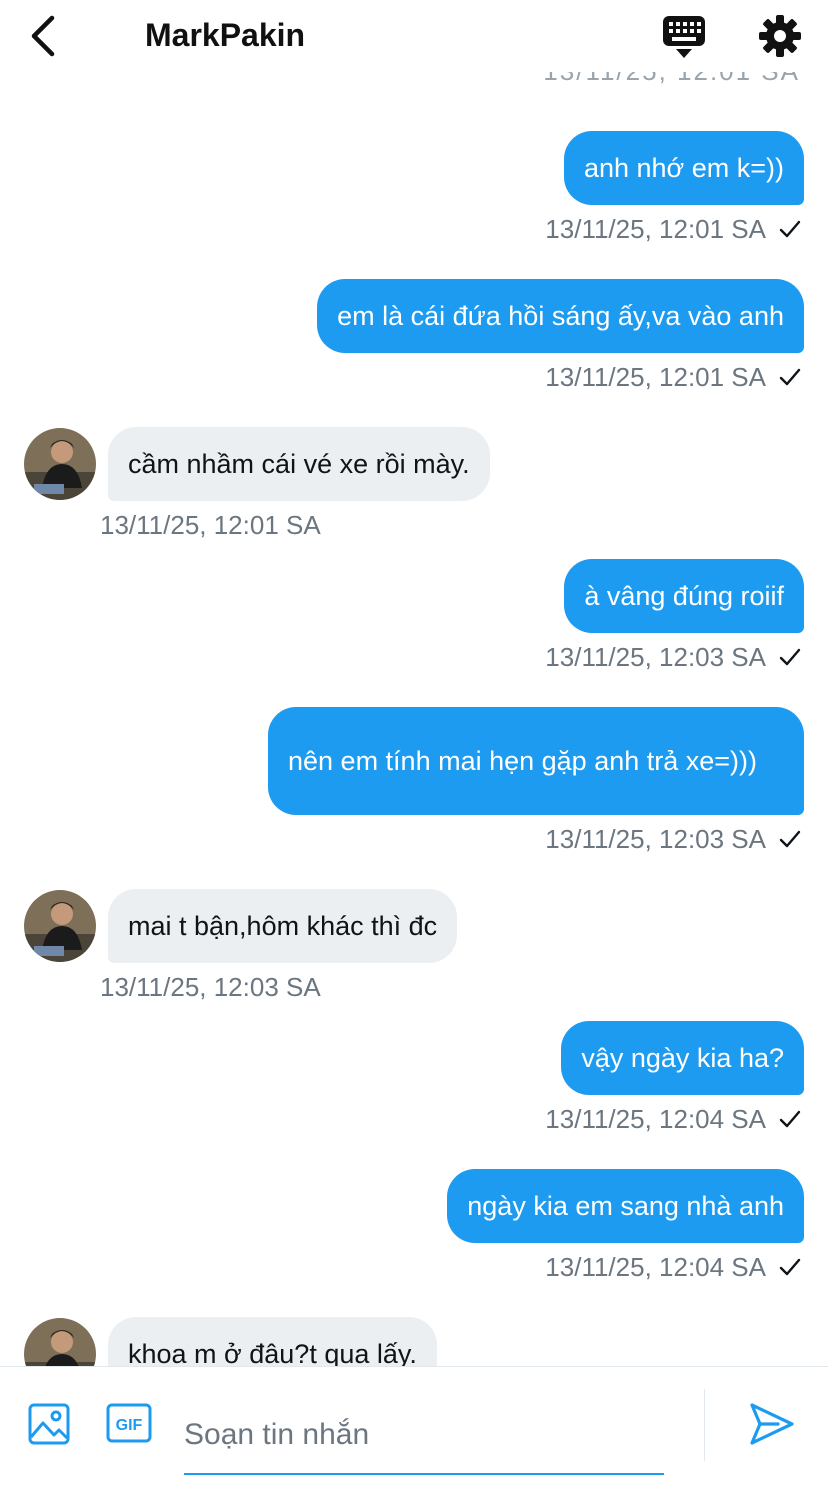  I want to click on outgoing-message: em là cái đứa hồi sáng ấy,va vào anh, so click(560, 316).